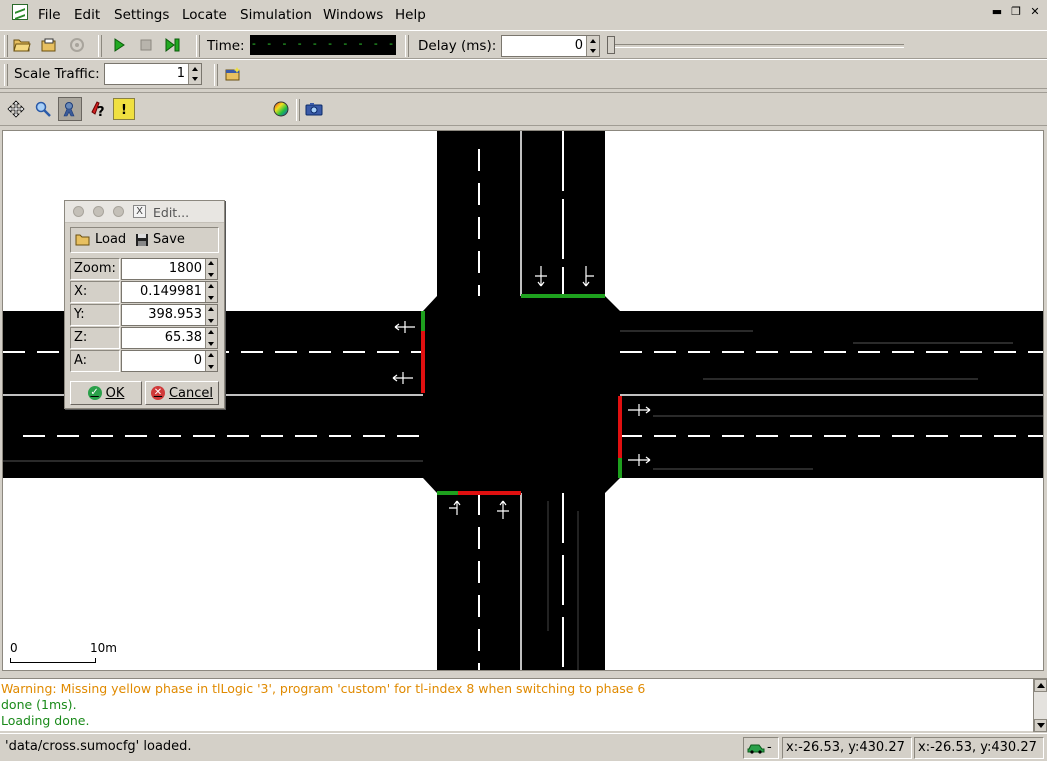 This screenshot has width=1047, height=761. I want to click on cursor-coords-cell: x:-26.53, y:430.27, so click(847, 748).